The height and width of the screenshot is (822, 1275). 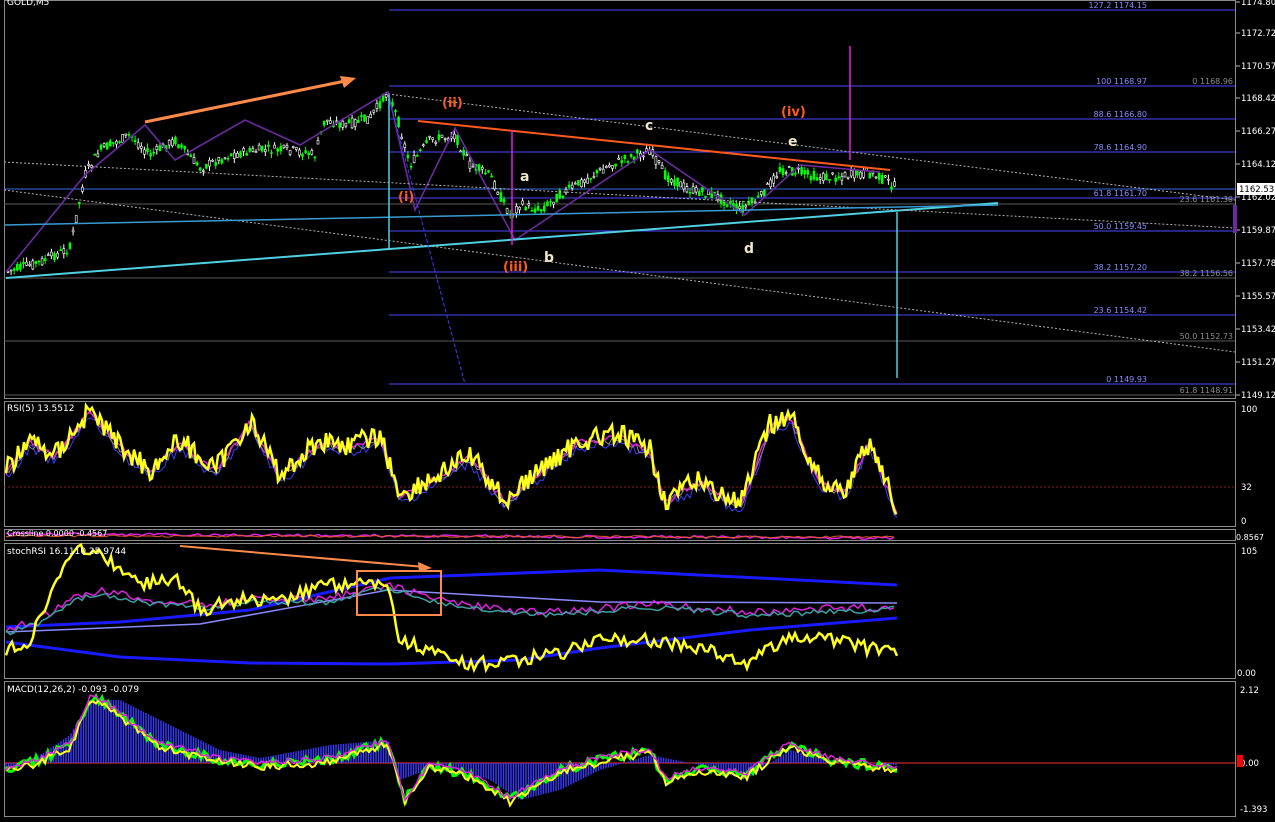 I want to click on crossline-title: Crossline 0.0000 -0.4567, so click(x=57, y=533).